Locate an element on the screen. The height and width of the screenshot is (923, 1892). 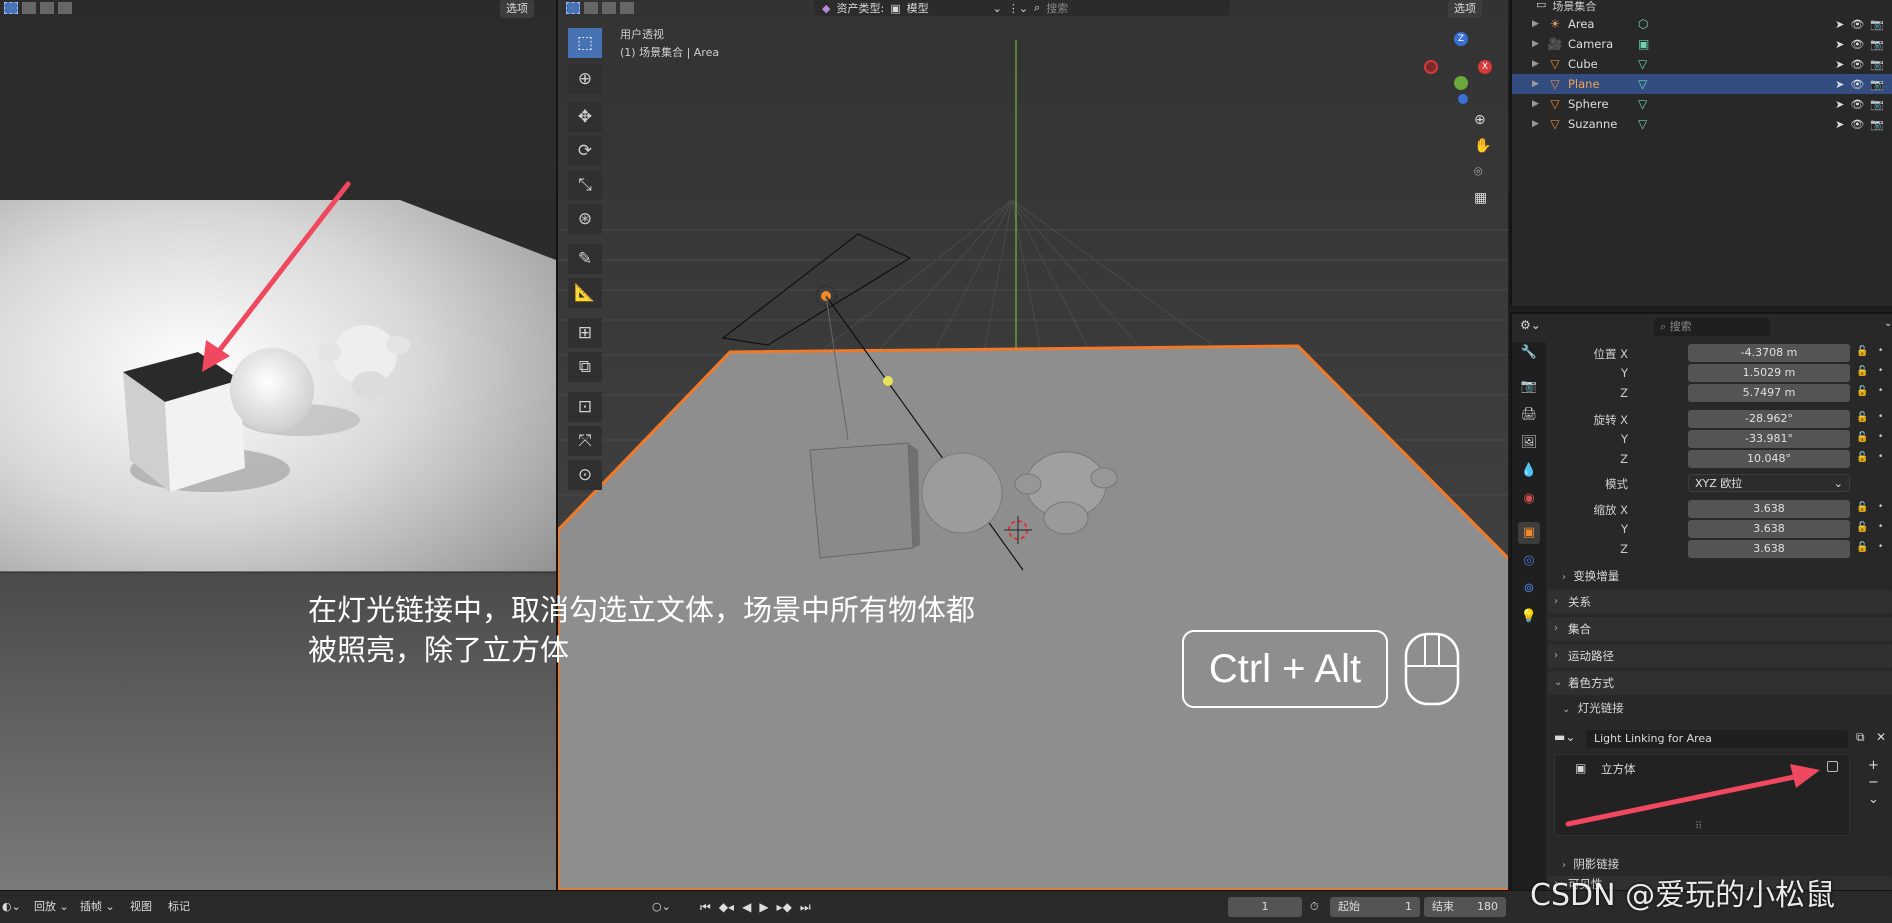
camera-view-icon: ⌾ is located at coordinates (1482, 172).